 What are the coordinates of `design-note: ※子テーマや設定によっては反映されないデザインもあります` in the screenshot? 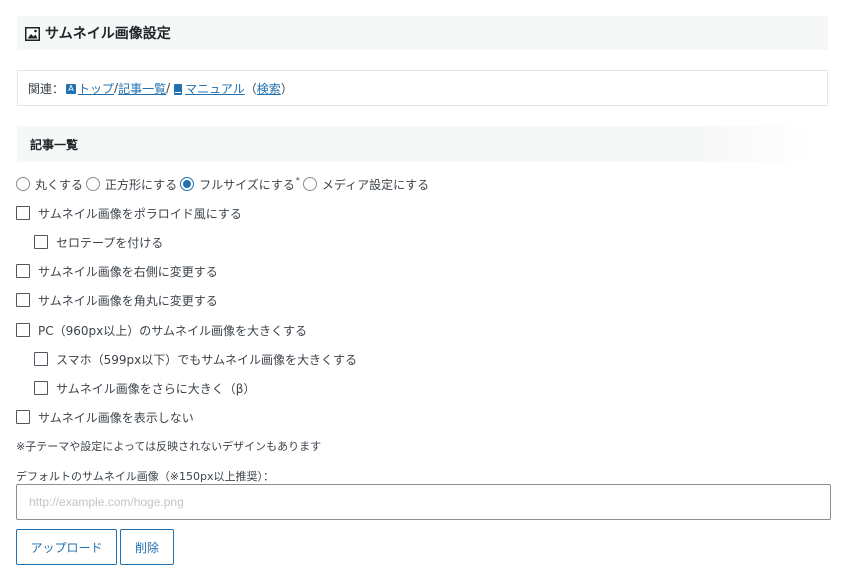 It's located at (169, 446).